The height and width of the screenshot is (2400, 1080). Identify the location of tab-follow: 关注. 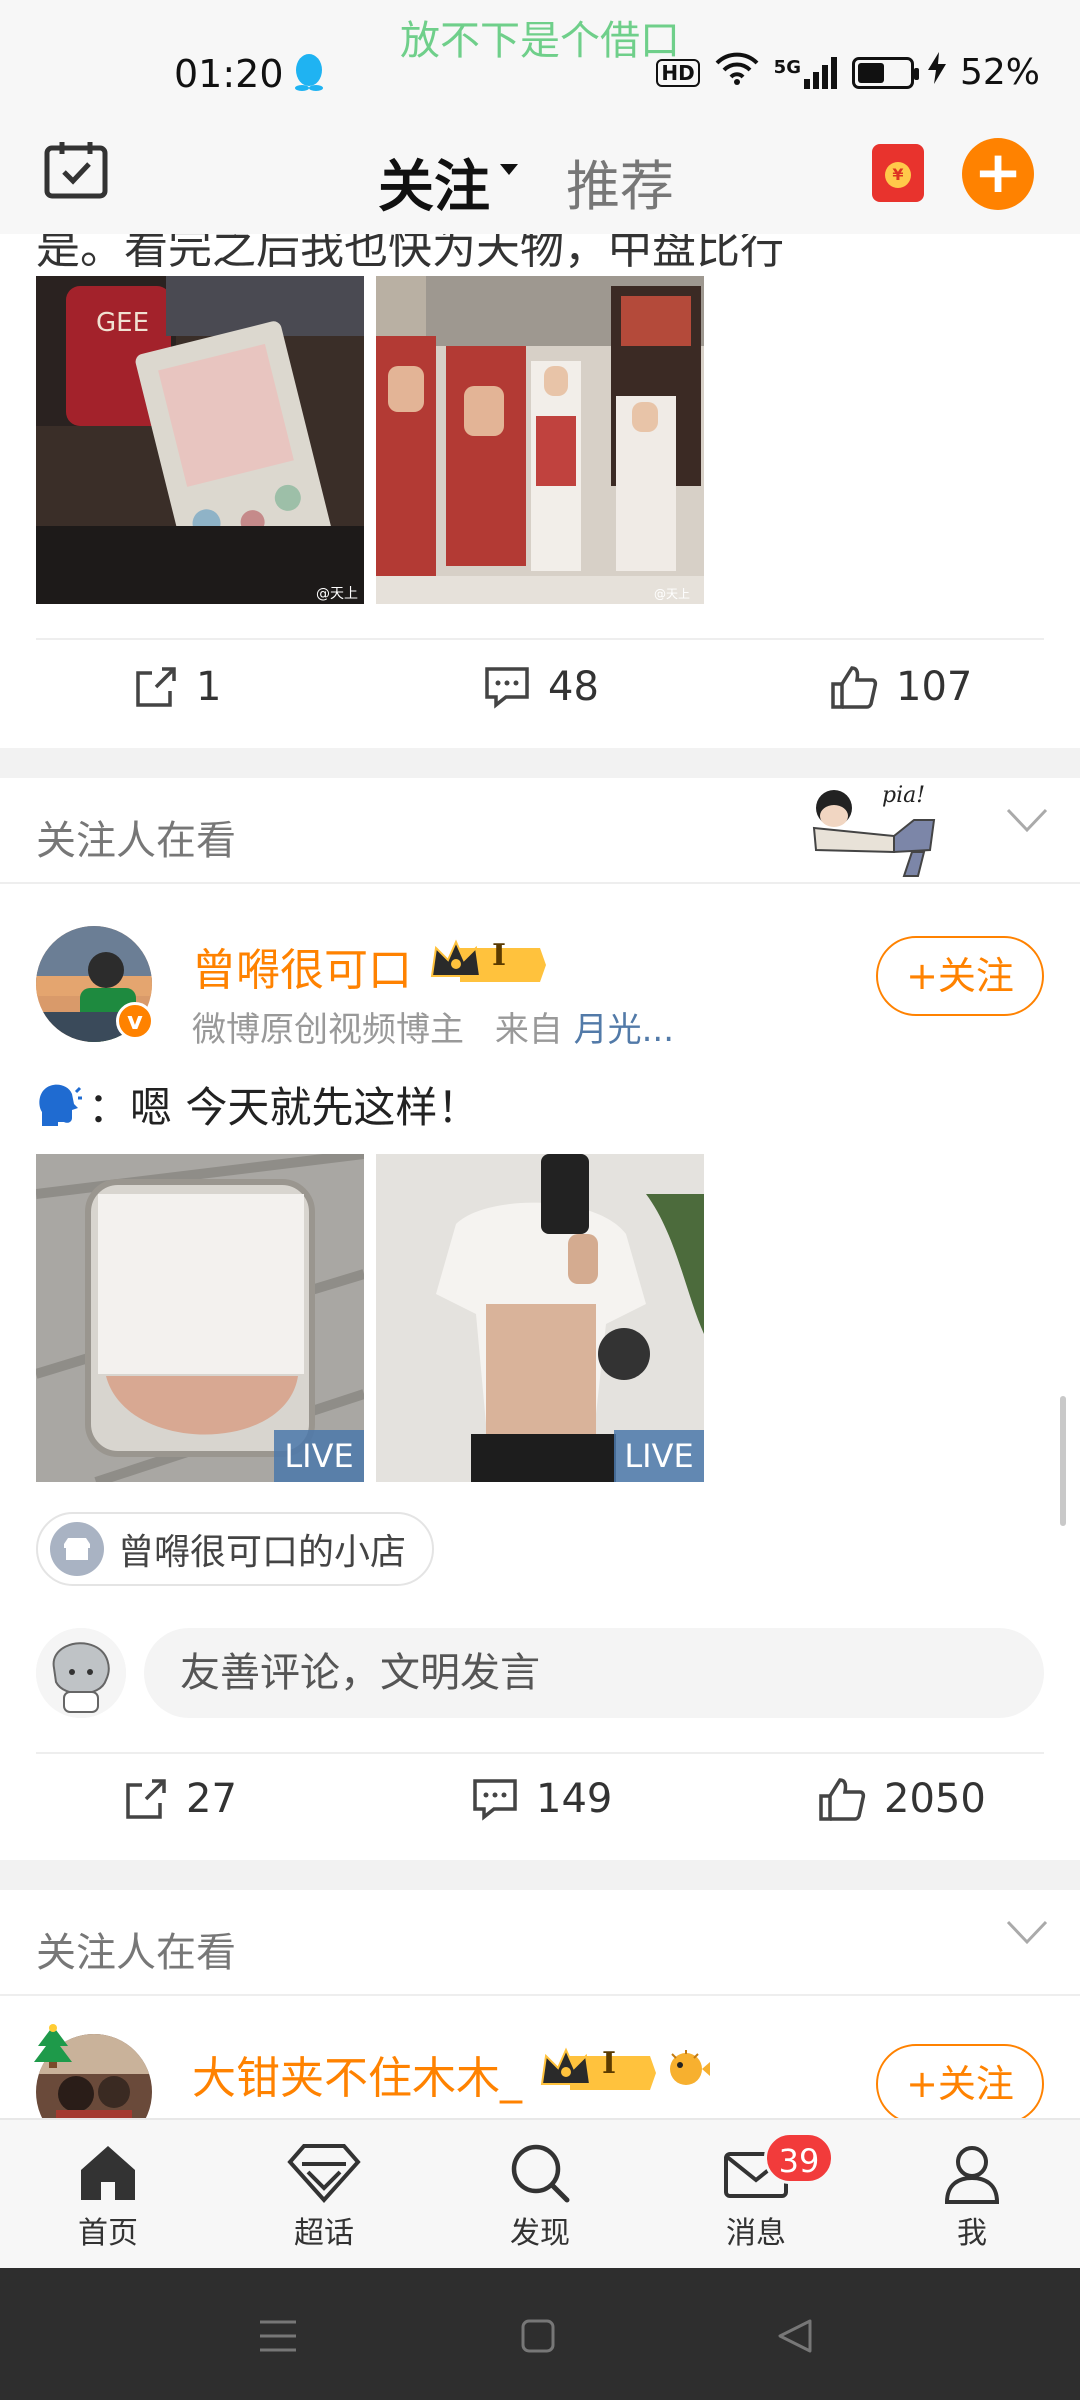
(434, 182).